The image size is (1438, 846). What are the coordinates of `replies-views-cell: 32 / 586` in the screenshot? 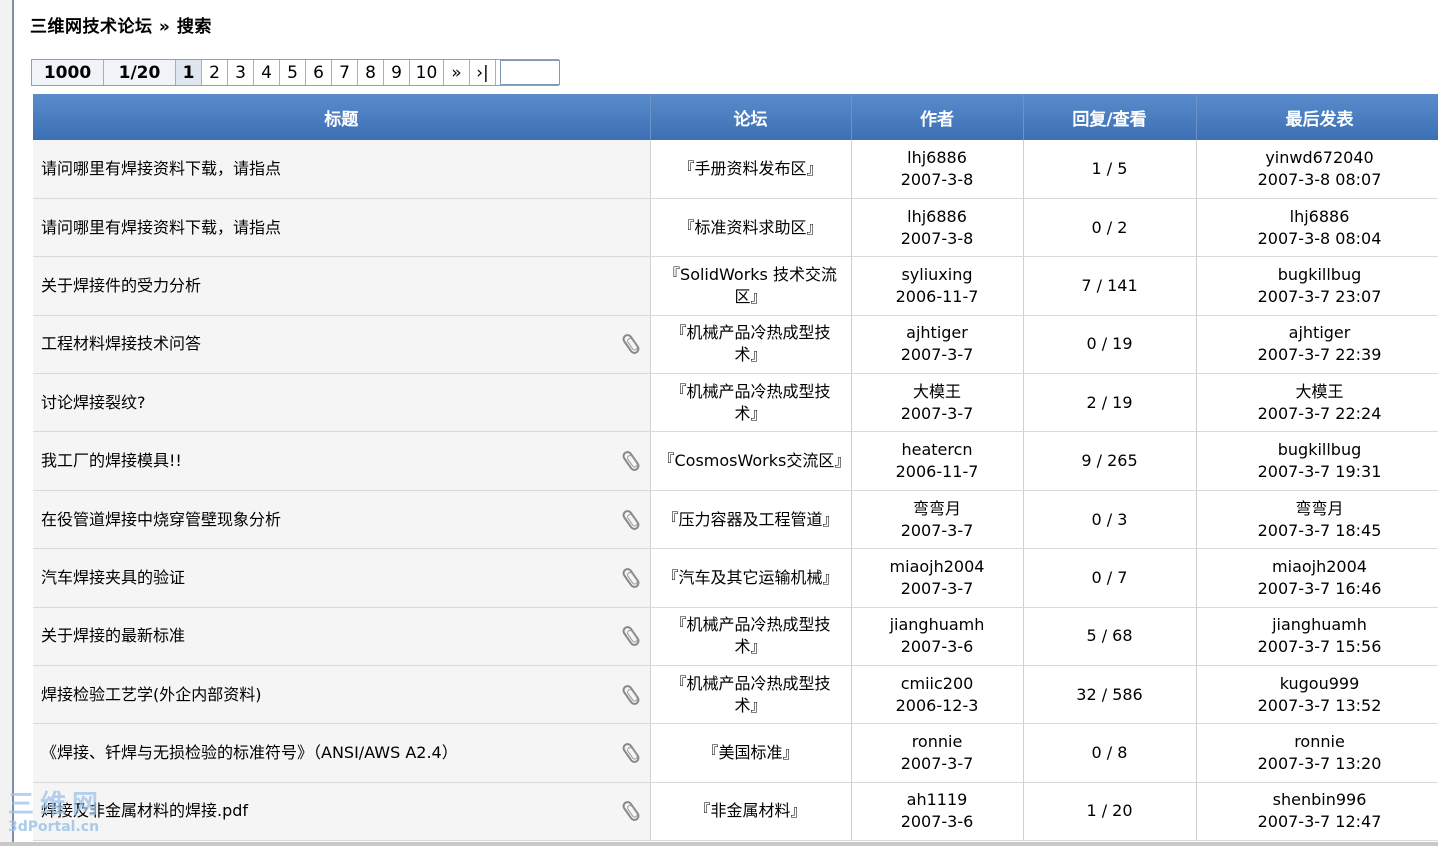 It's located at (1110, 695).